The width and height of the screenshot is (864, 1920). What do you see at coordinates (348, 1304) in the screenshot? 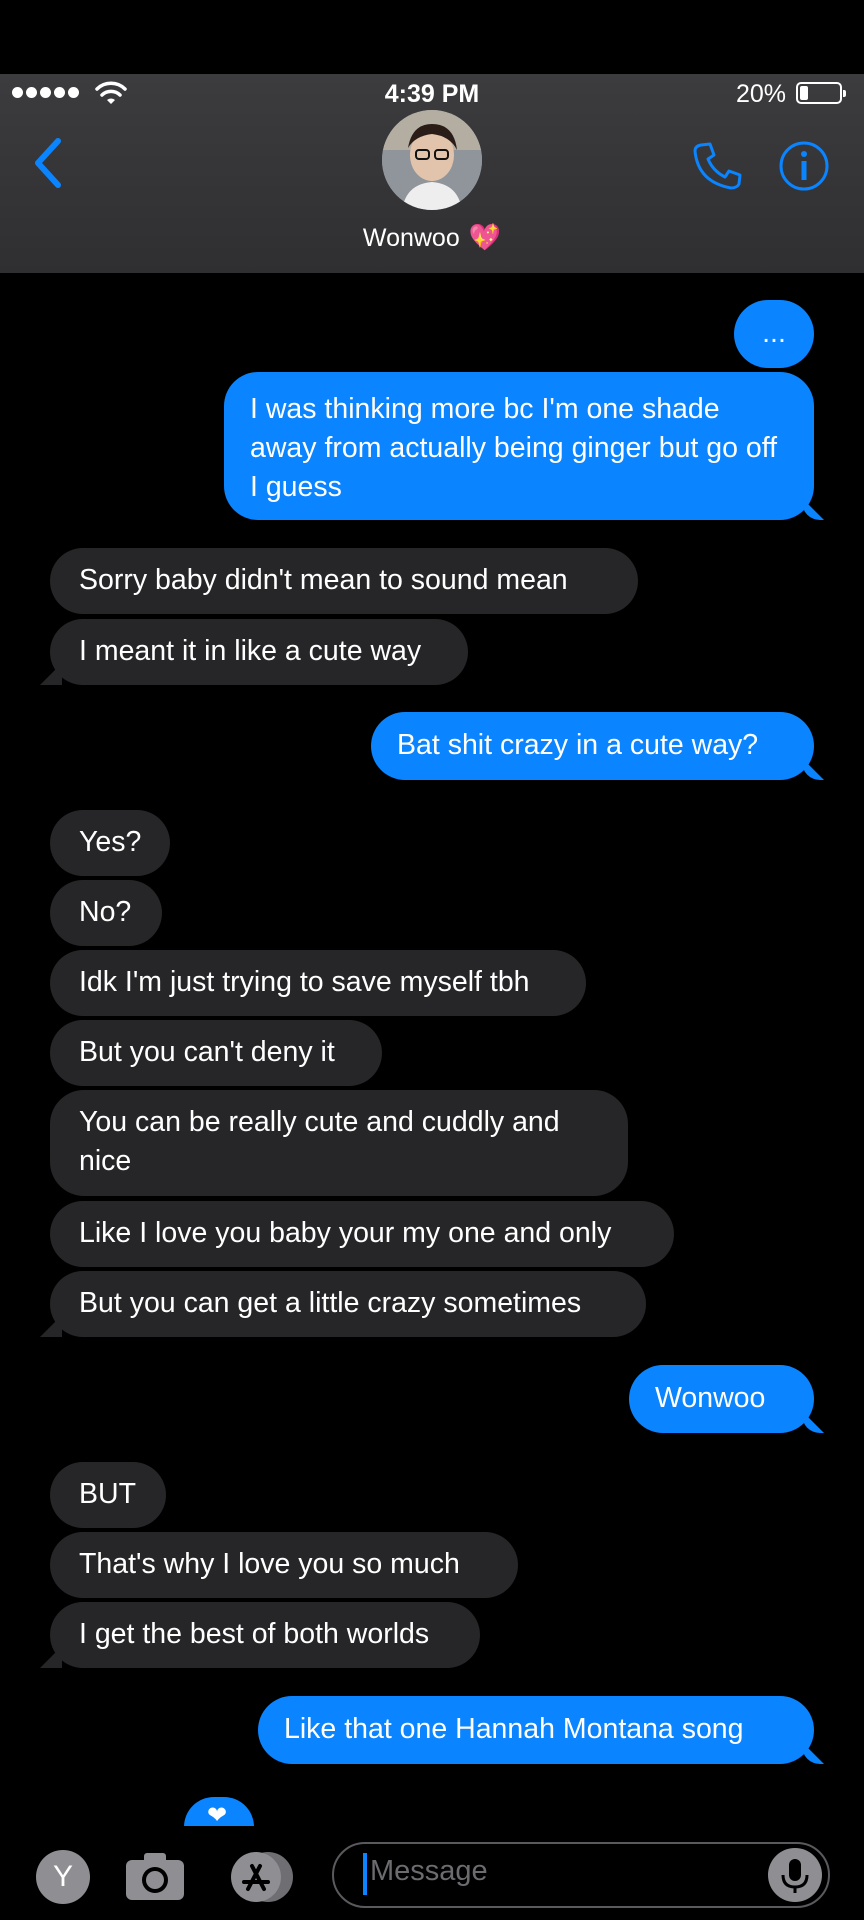
I see `message-bubble-incoming: But you can get a little crazy sometimes` at bounding box center [348, 1304].